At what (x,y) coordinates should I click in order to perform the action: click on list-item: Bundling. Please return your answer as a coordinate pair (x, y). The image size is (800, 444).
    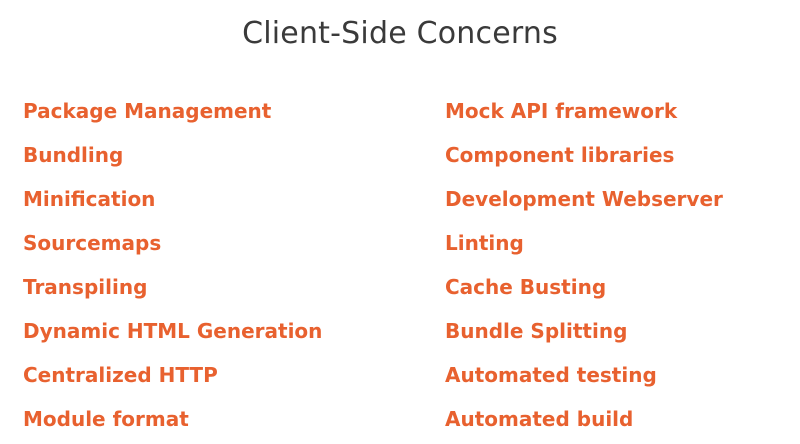
    Looking at the image, I should click on (73, 155).